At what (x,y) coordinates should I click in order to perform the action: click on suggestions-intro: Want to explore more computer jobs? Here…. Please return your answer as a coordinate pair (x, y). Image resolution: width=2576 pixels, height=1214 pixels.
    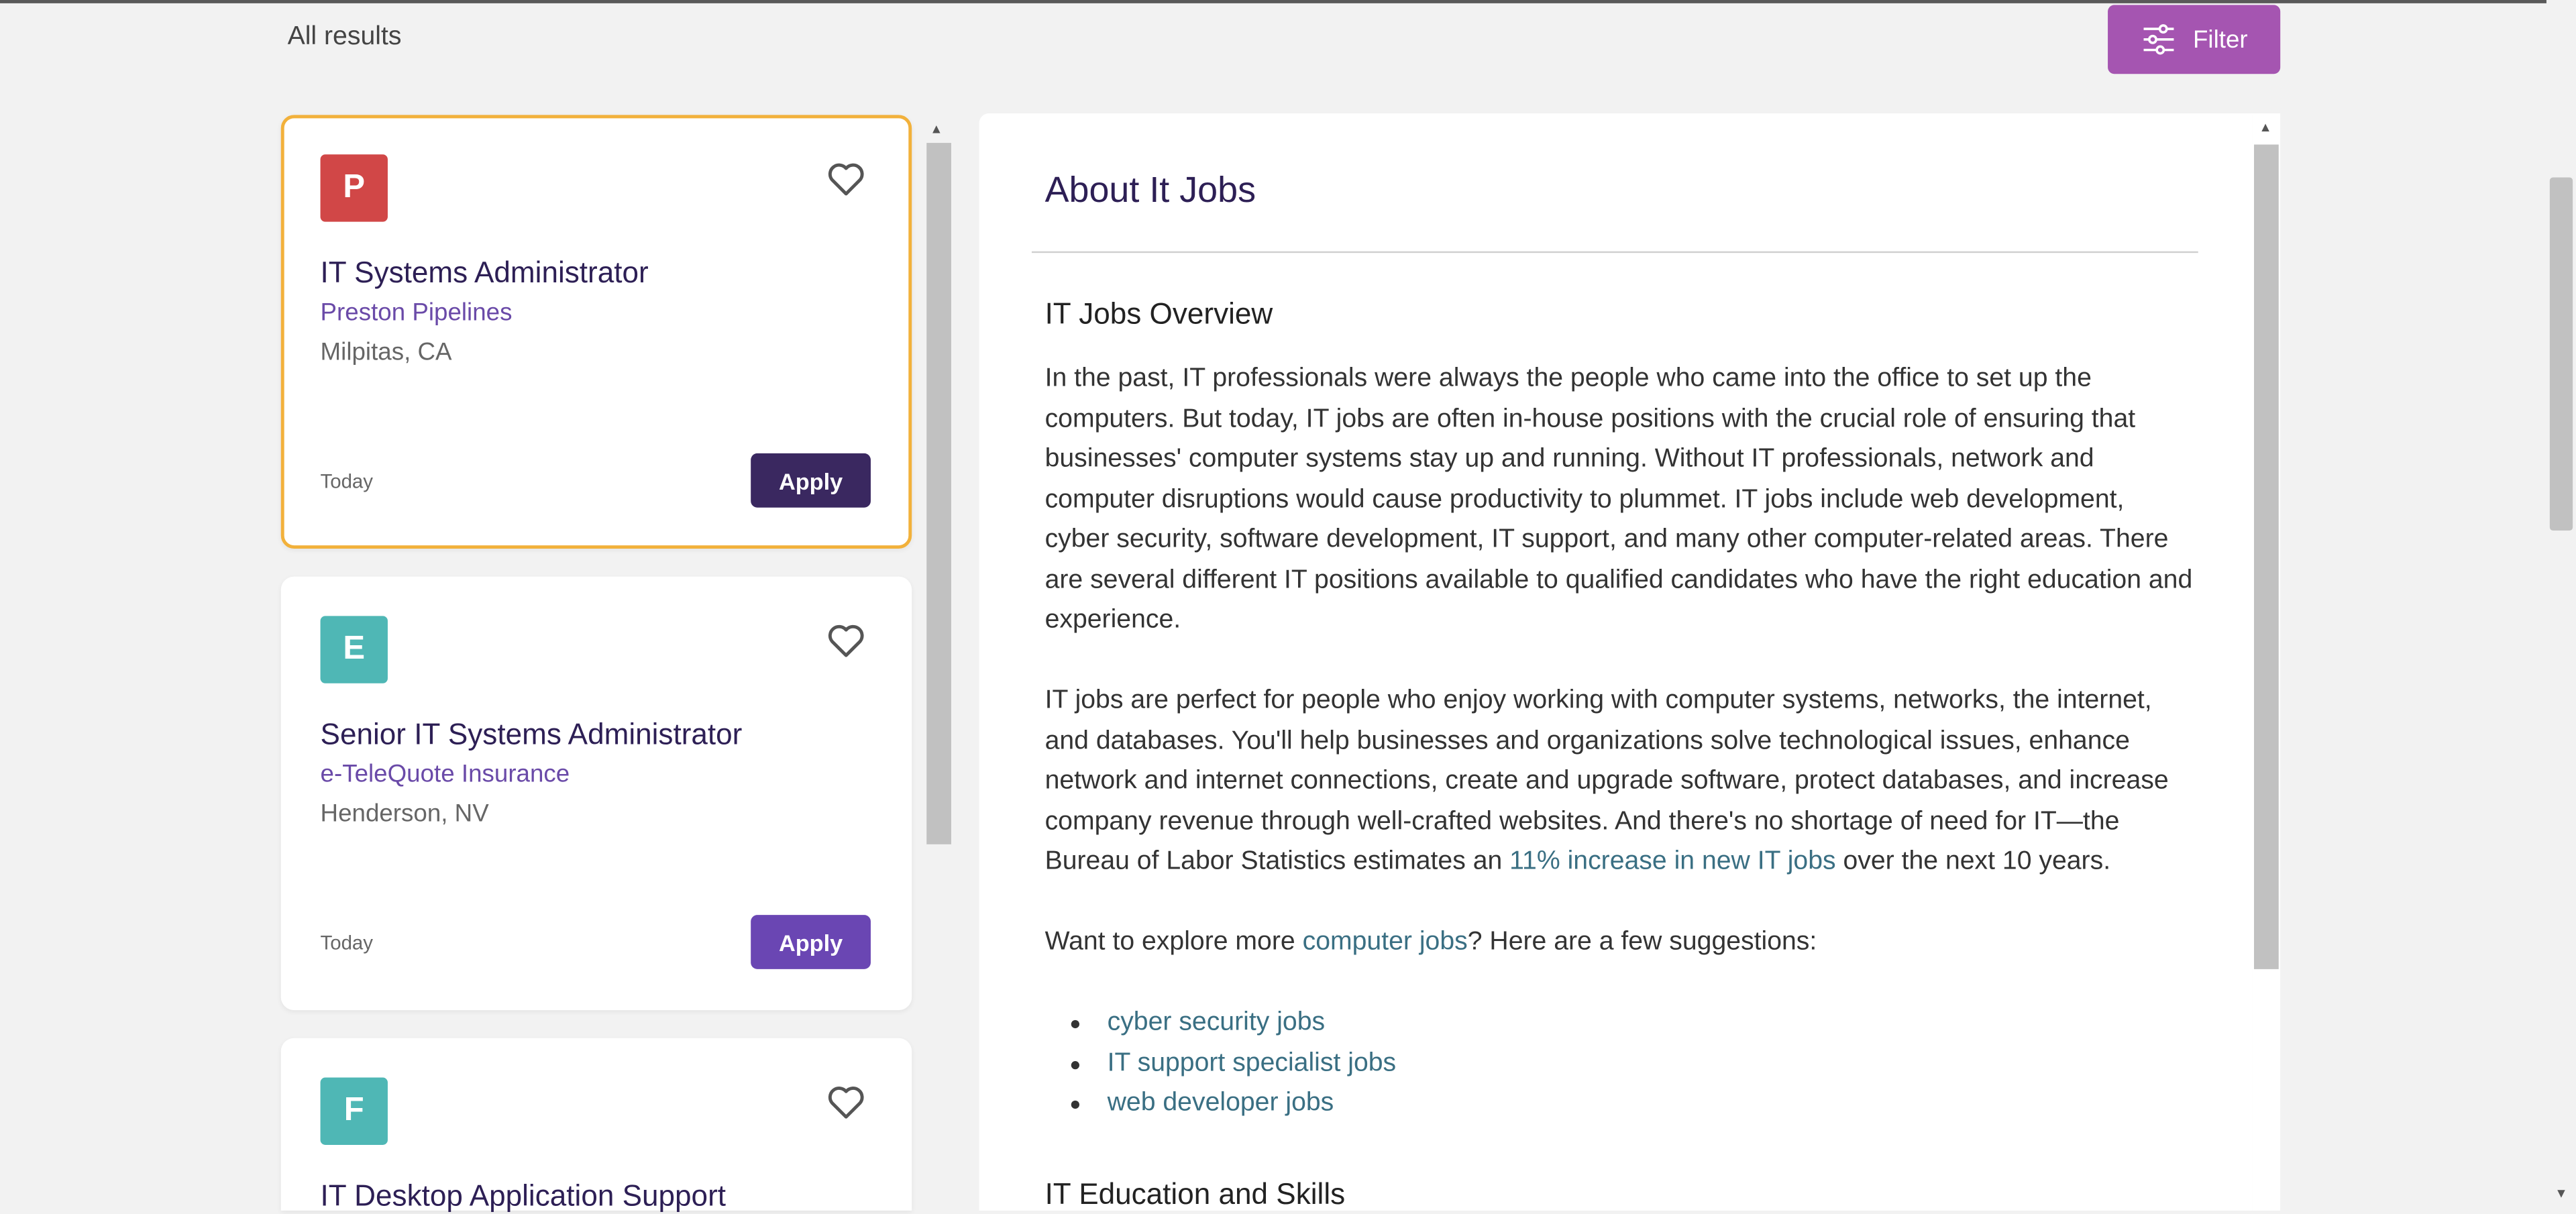
    Looking at the image, I should click on (1430, 942).